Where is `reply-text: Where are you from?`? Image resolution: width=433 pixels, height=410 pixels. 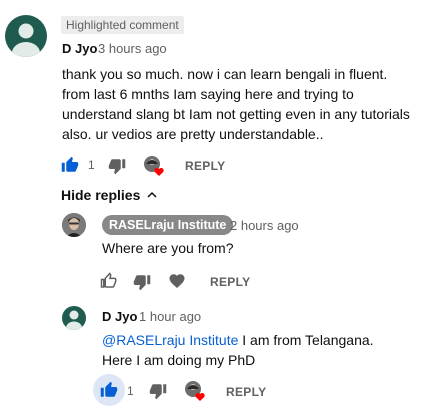
reply-text: Where are you from? is located at coordinates (168, 248).